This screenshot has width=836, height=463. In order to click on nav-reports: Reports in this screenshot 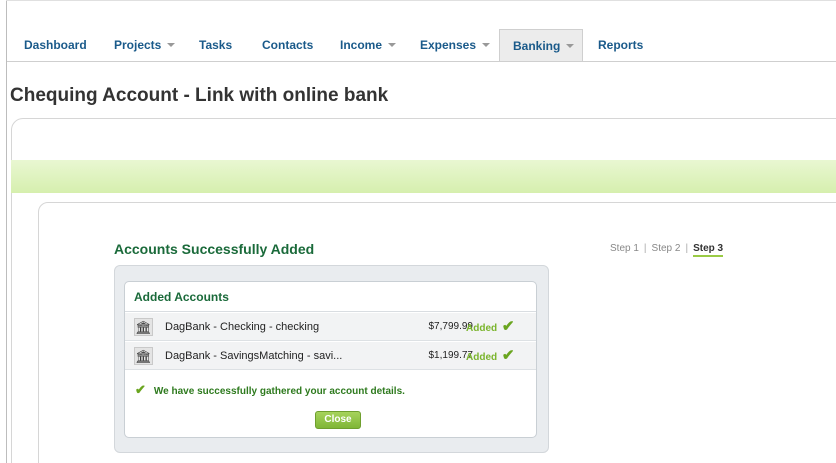, I will do `click(620, 45)`.